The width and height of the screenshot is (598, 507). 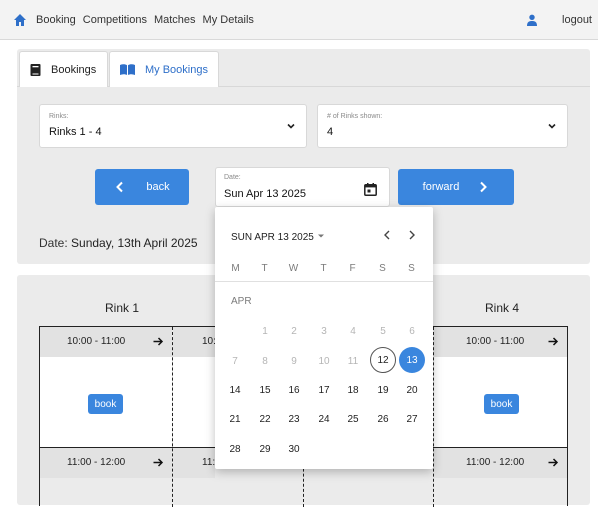 What do you see at coordinates (209, 341) in the screenshot?
I see `slot-time: 10:` at bounding box center [209, 341].